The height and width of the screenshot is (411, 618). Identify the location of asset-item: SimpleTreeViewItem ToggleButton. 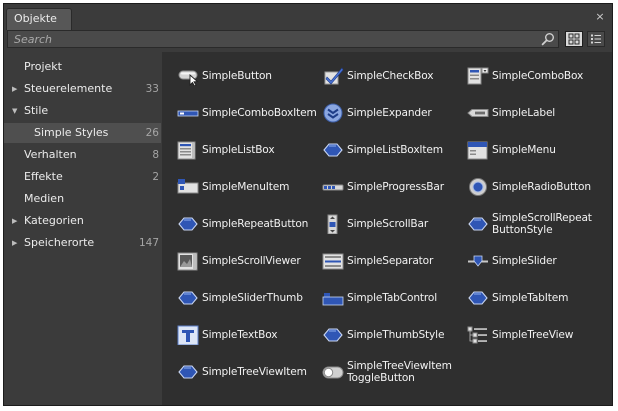
(384, 371).